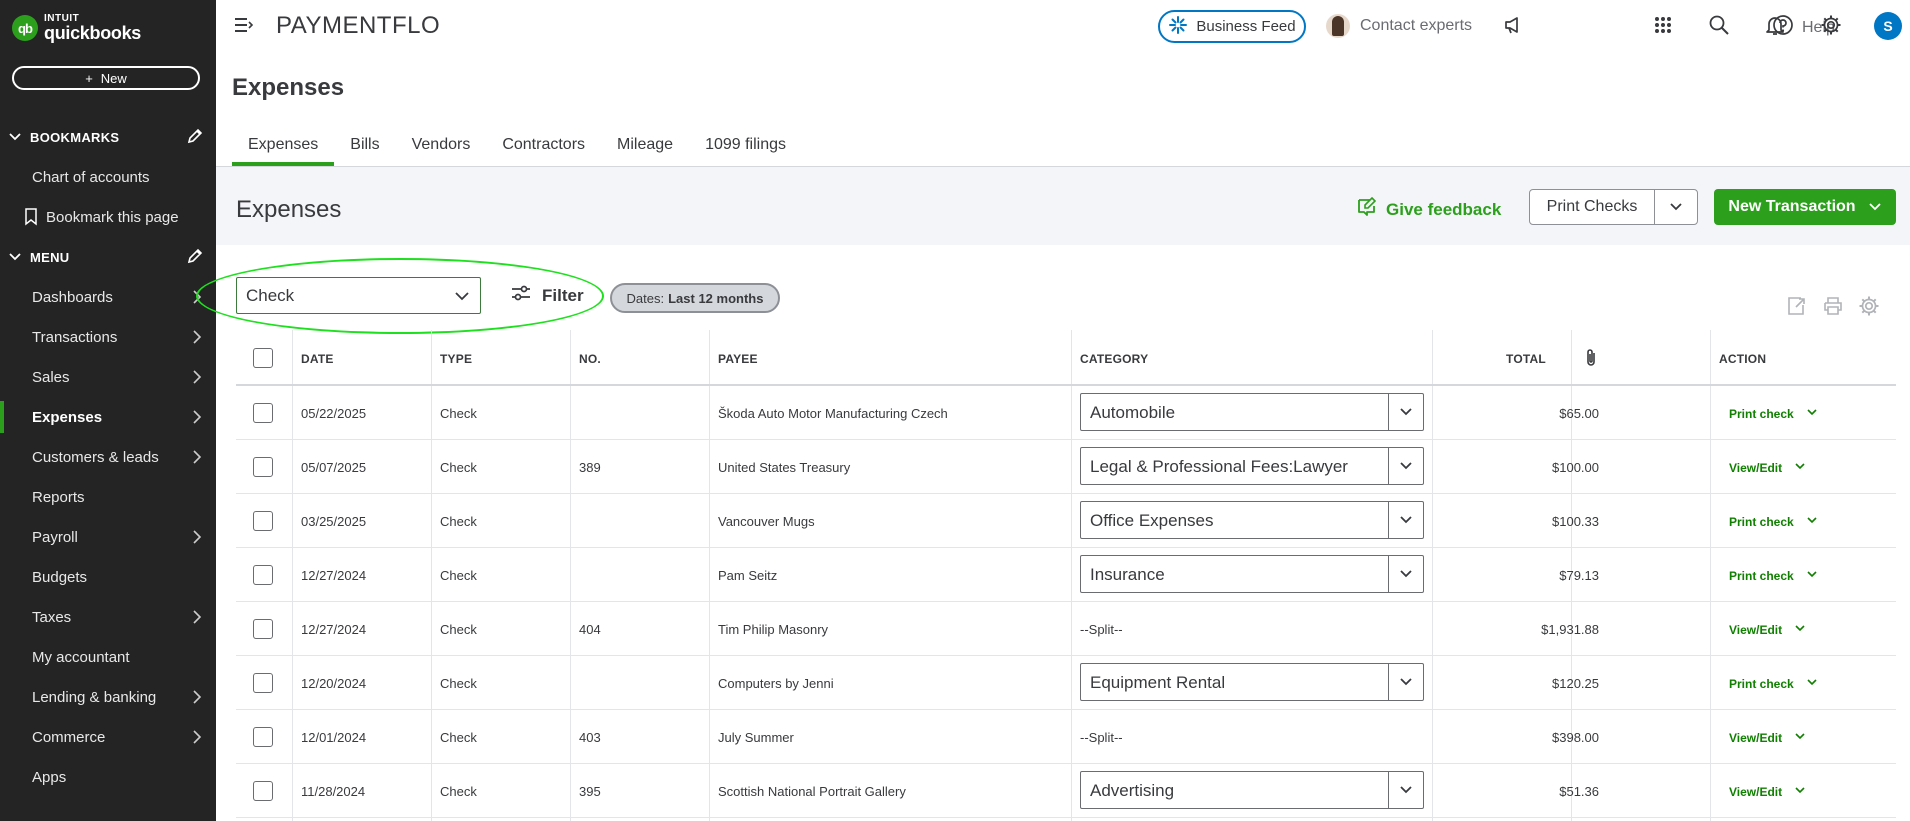  What do you see at coordinates (1252, 466) in the screenshot?
I see `category-select: Legal & Professional Fees:Lawyer` at bounding box center [1252, 466].